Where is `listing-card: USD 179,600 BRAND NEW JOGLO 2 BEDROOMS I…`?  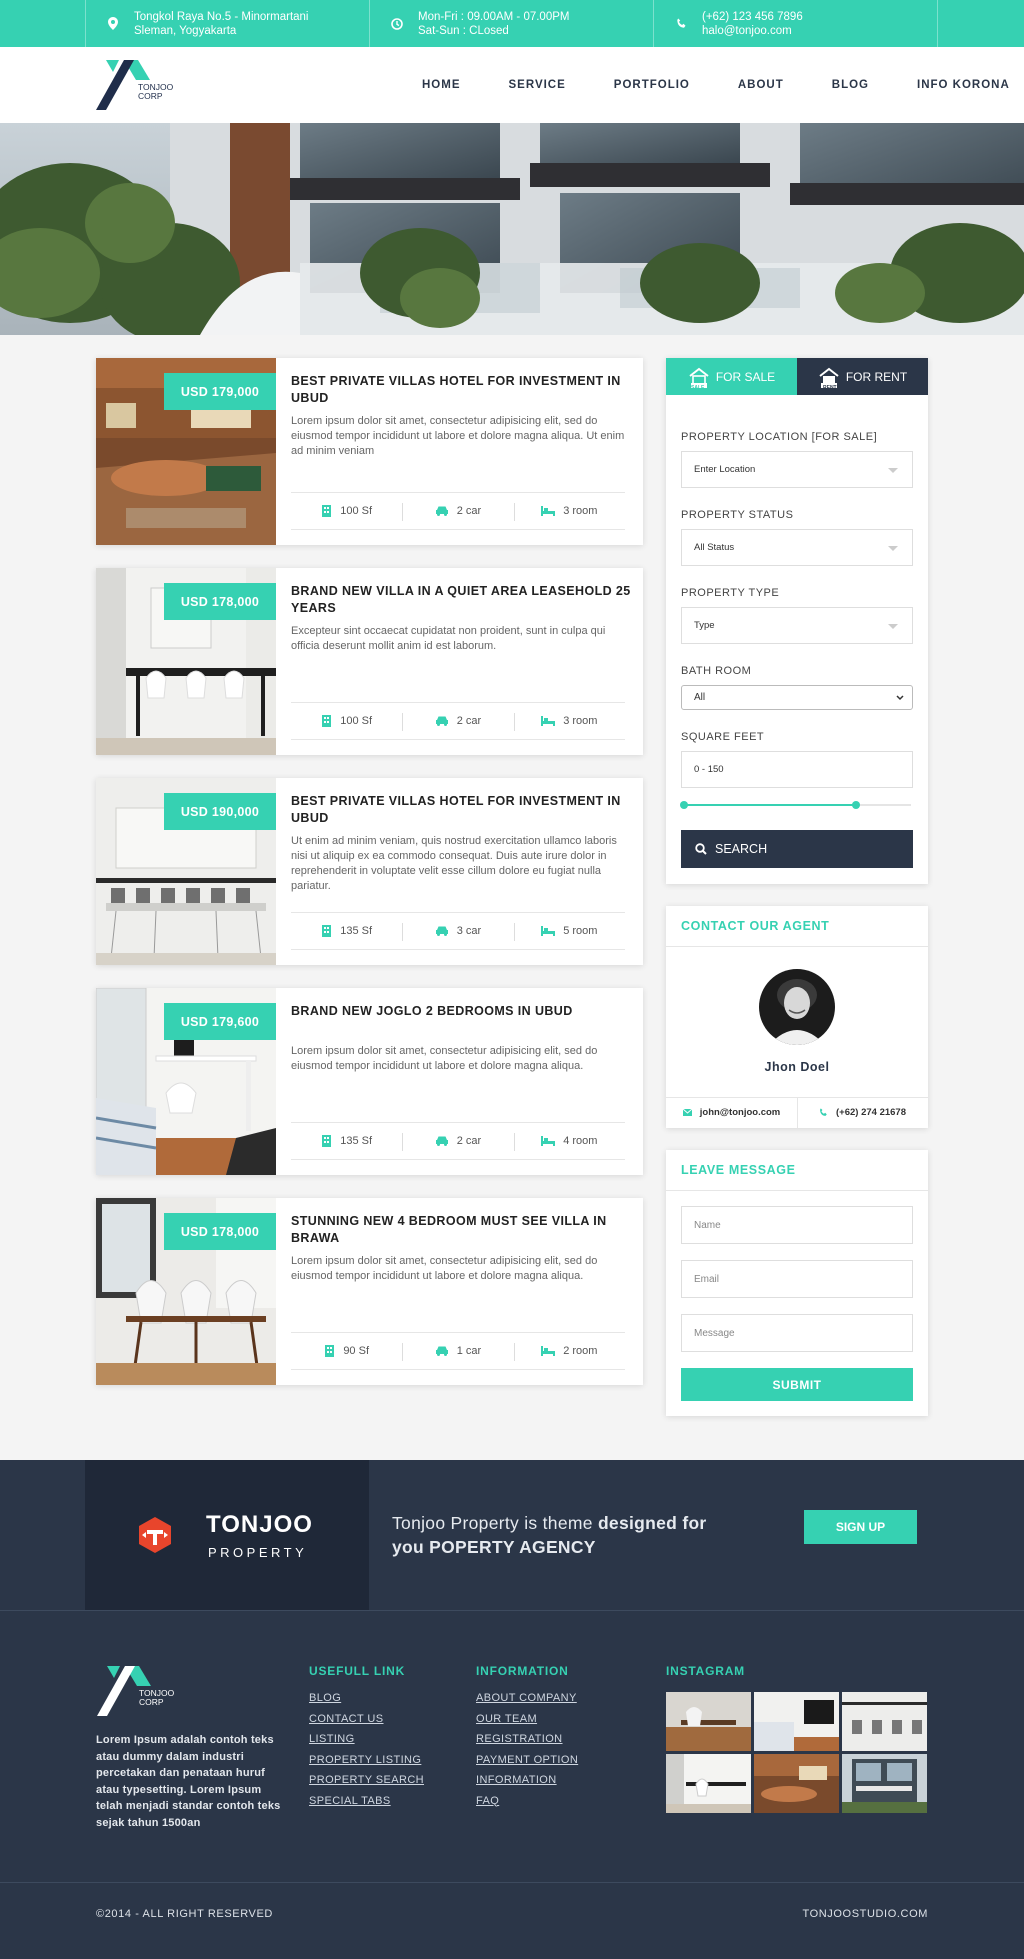 listing-card: USD 179,600 BRAND NEW JOGLO 2 BEDROOMS I… is located at coordinates (369, 1081).